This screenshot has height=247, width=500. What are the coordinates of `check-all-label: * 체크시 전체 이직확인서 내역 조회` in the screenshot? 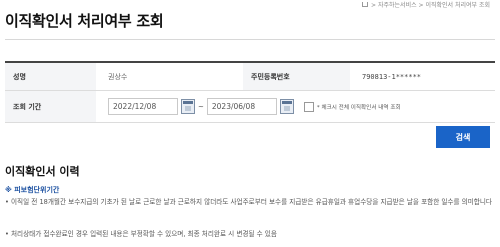 It's located at (358, 107).